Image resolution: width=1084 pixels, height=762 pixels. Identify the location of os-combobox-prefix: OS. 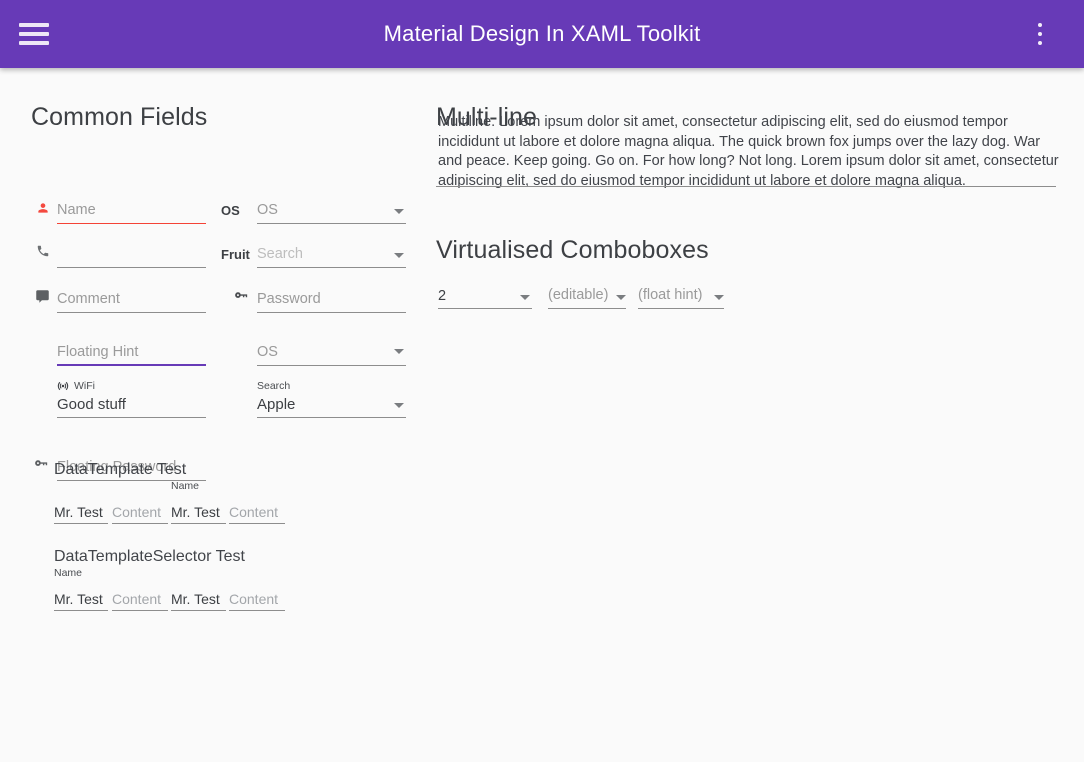
(230, 210).